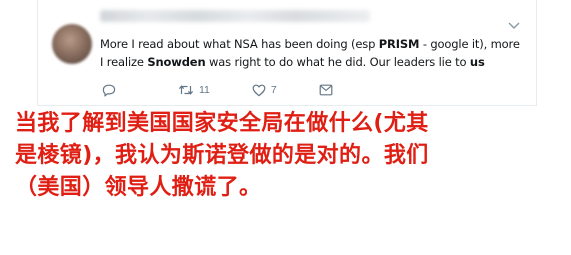  Describe the element at coordinates (222, 123) in the screenshot. I see `caption-line: 当我了解到美国国家安全局在做什么(尤其` at that location.